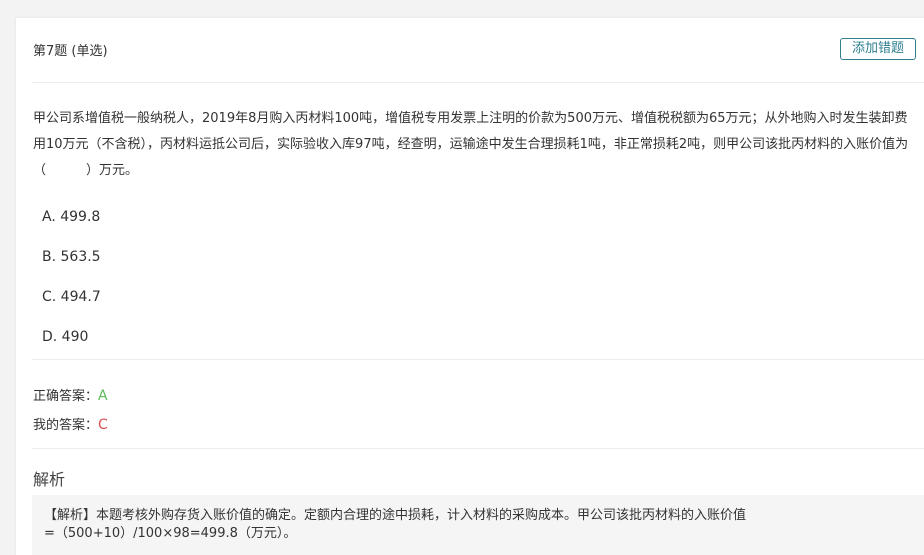 The height and width of the screenshot is (555, 924). I want to click on correct-answer-row: 正确答案：A, so click(70, 394).